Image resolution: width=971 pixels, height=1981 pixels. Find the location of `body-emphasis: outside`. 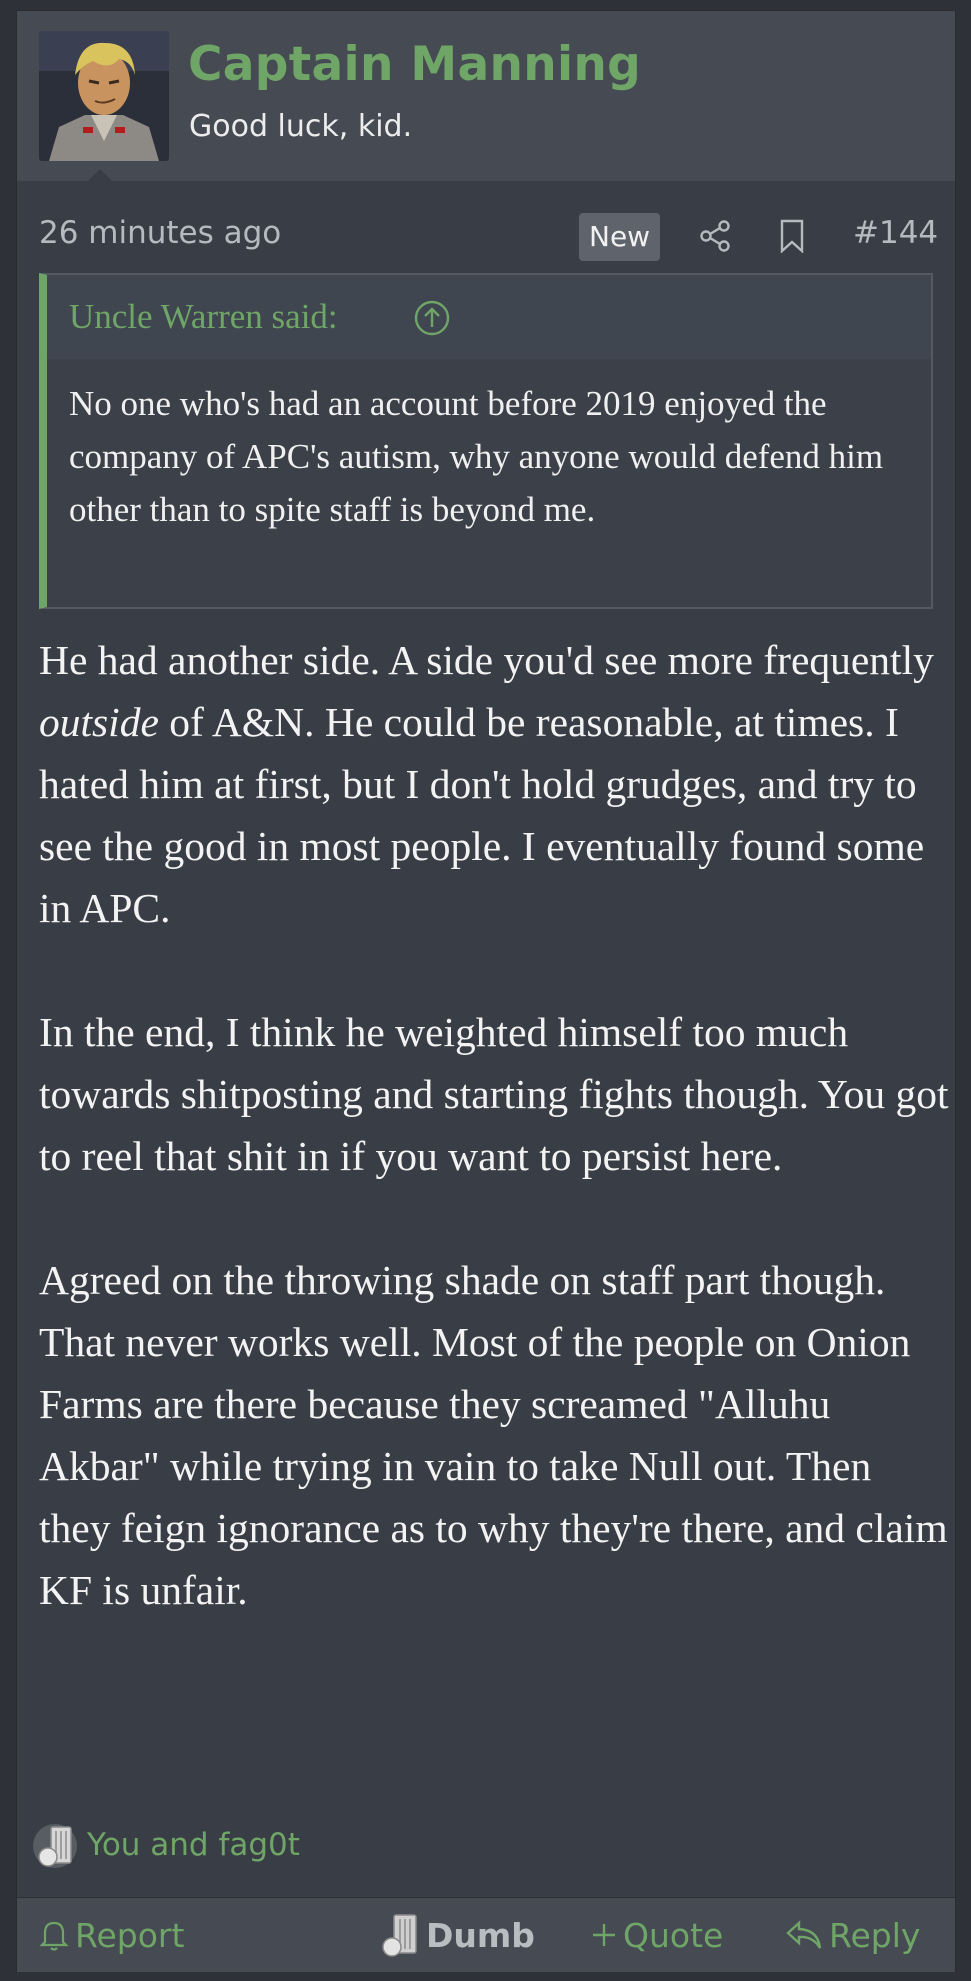

body-emphasis: outside is located at coordinates (99, 722).